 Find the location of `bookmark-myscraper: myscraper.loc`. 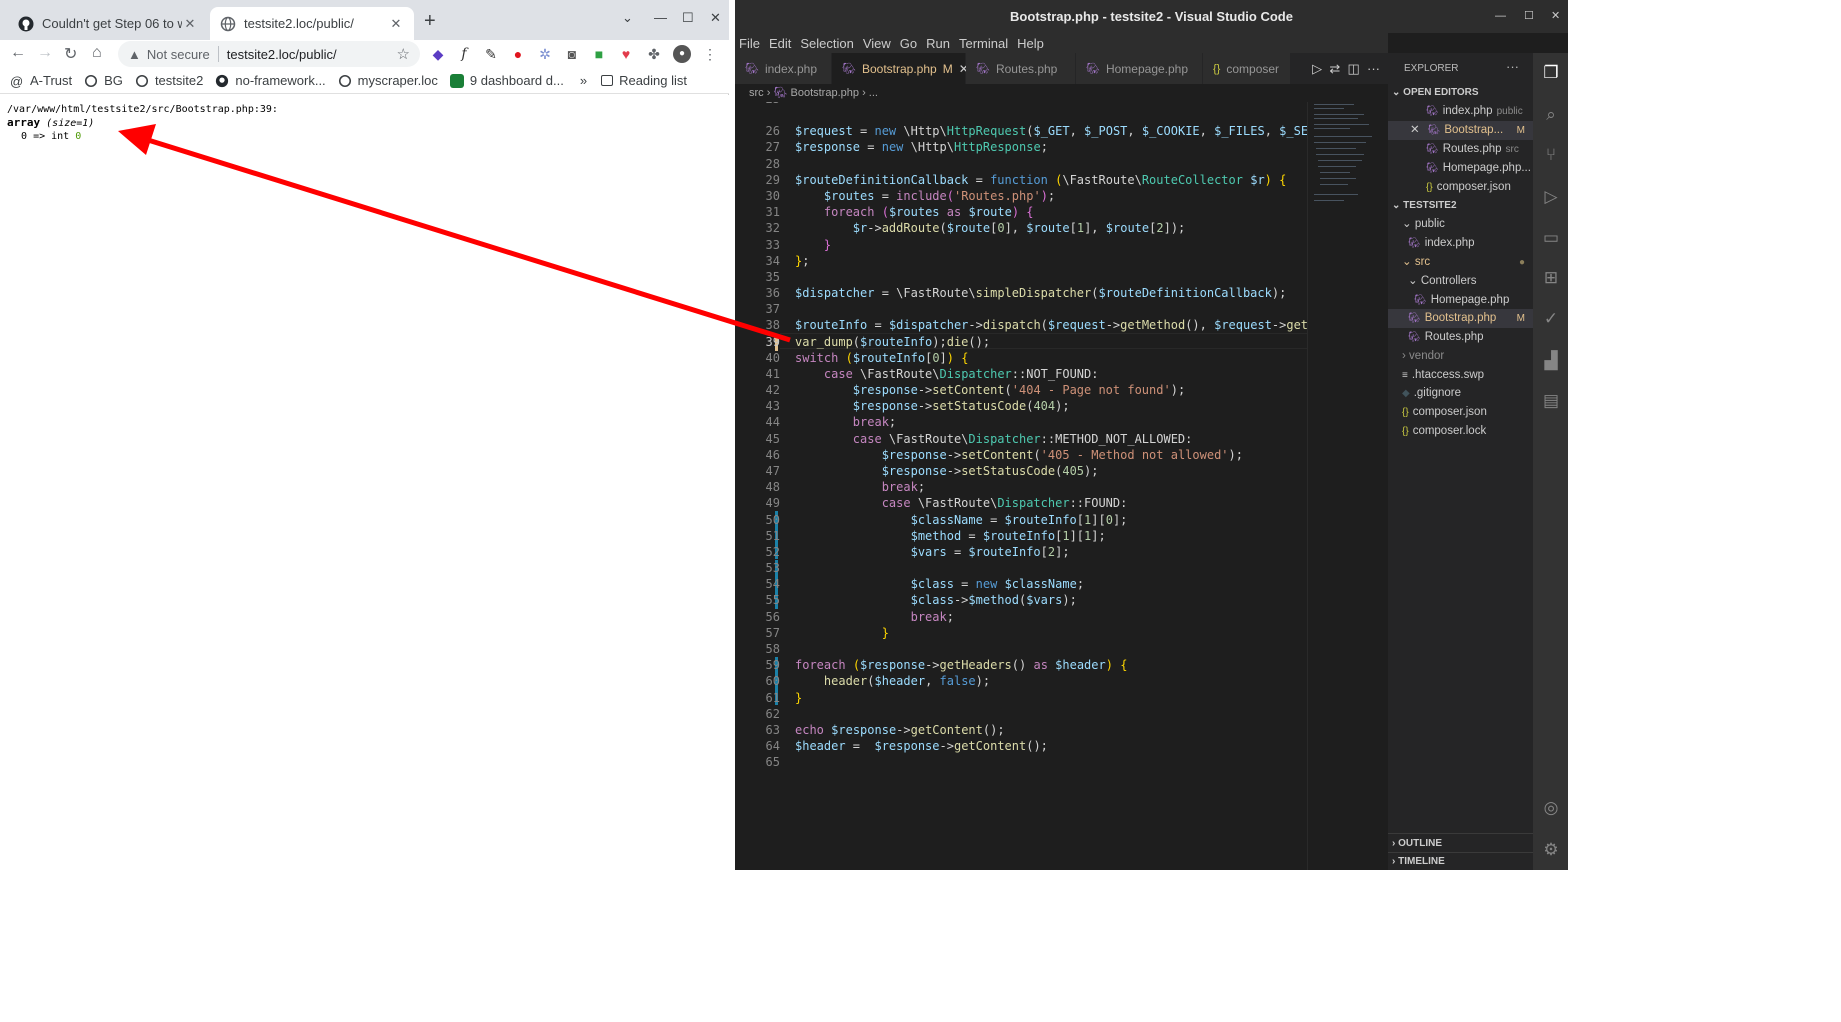

bookmark-myscraper: myscraper.loc is located at coordinates (388, 80).